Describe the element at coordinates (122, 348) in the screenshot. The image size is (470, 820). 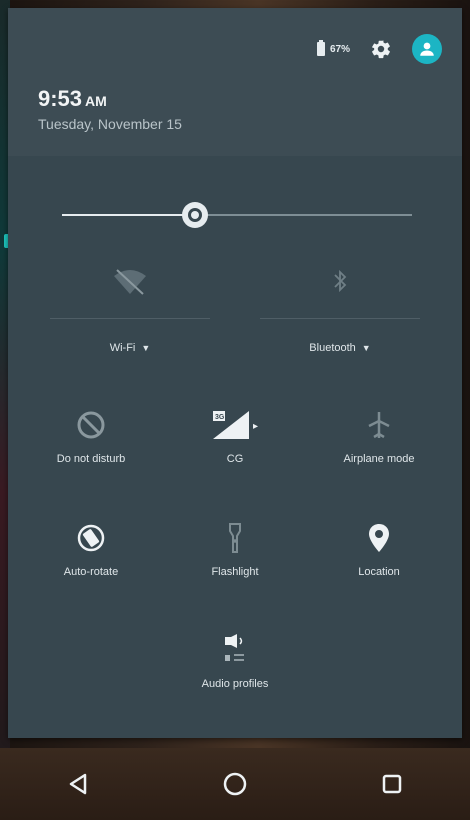
I see `wifi-label-text: Wi-Fi` at that location.